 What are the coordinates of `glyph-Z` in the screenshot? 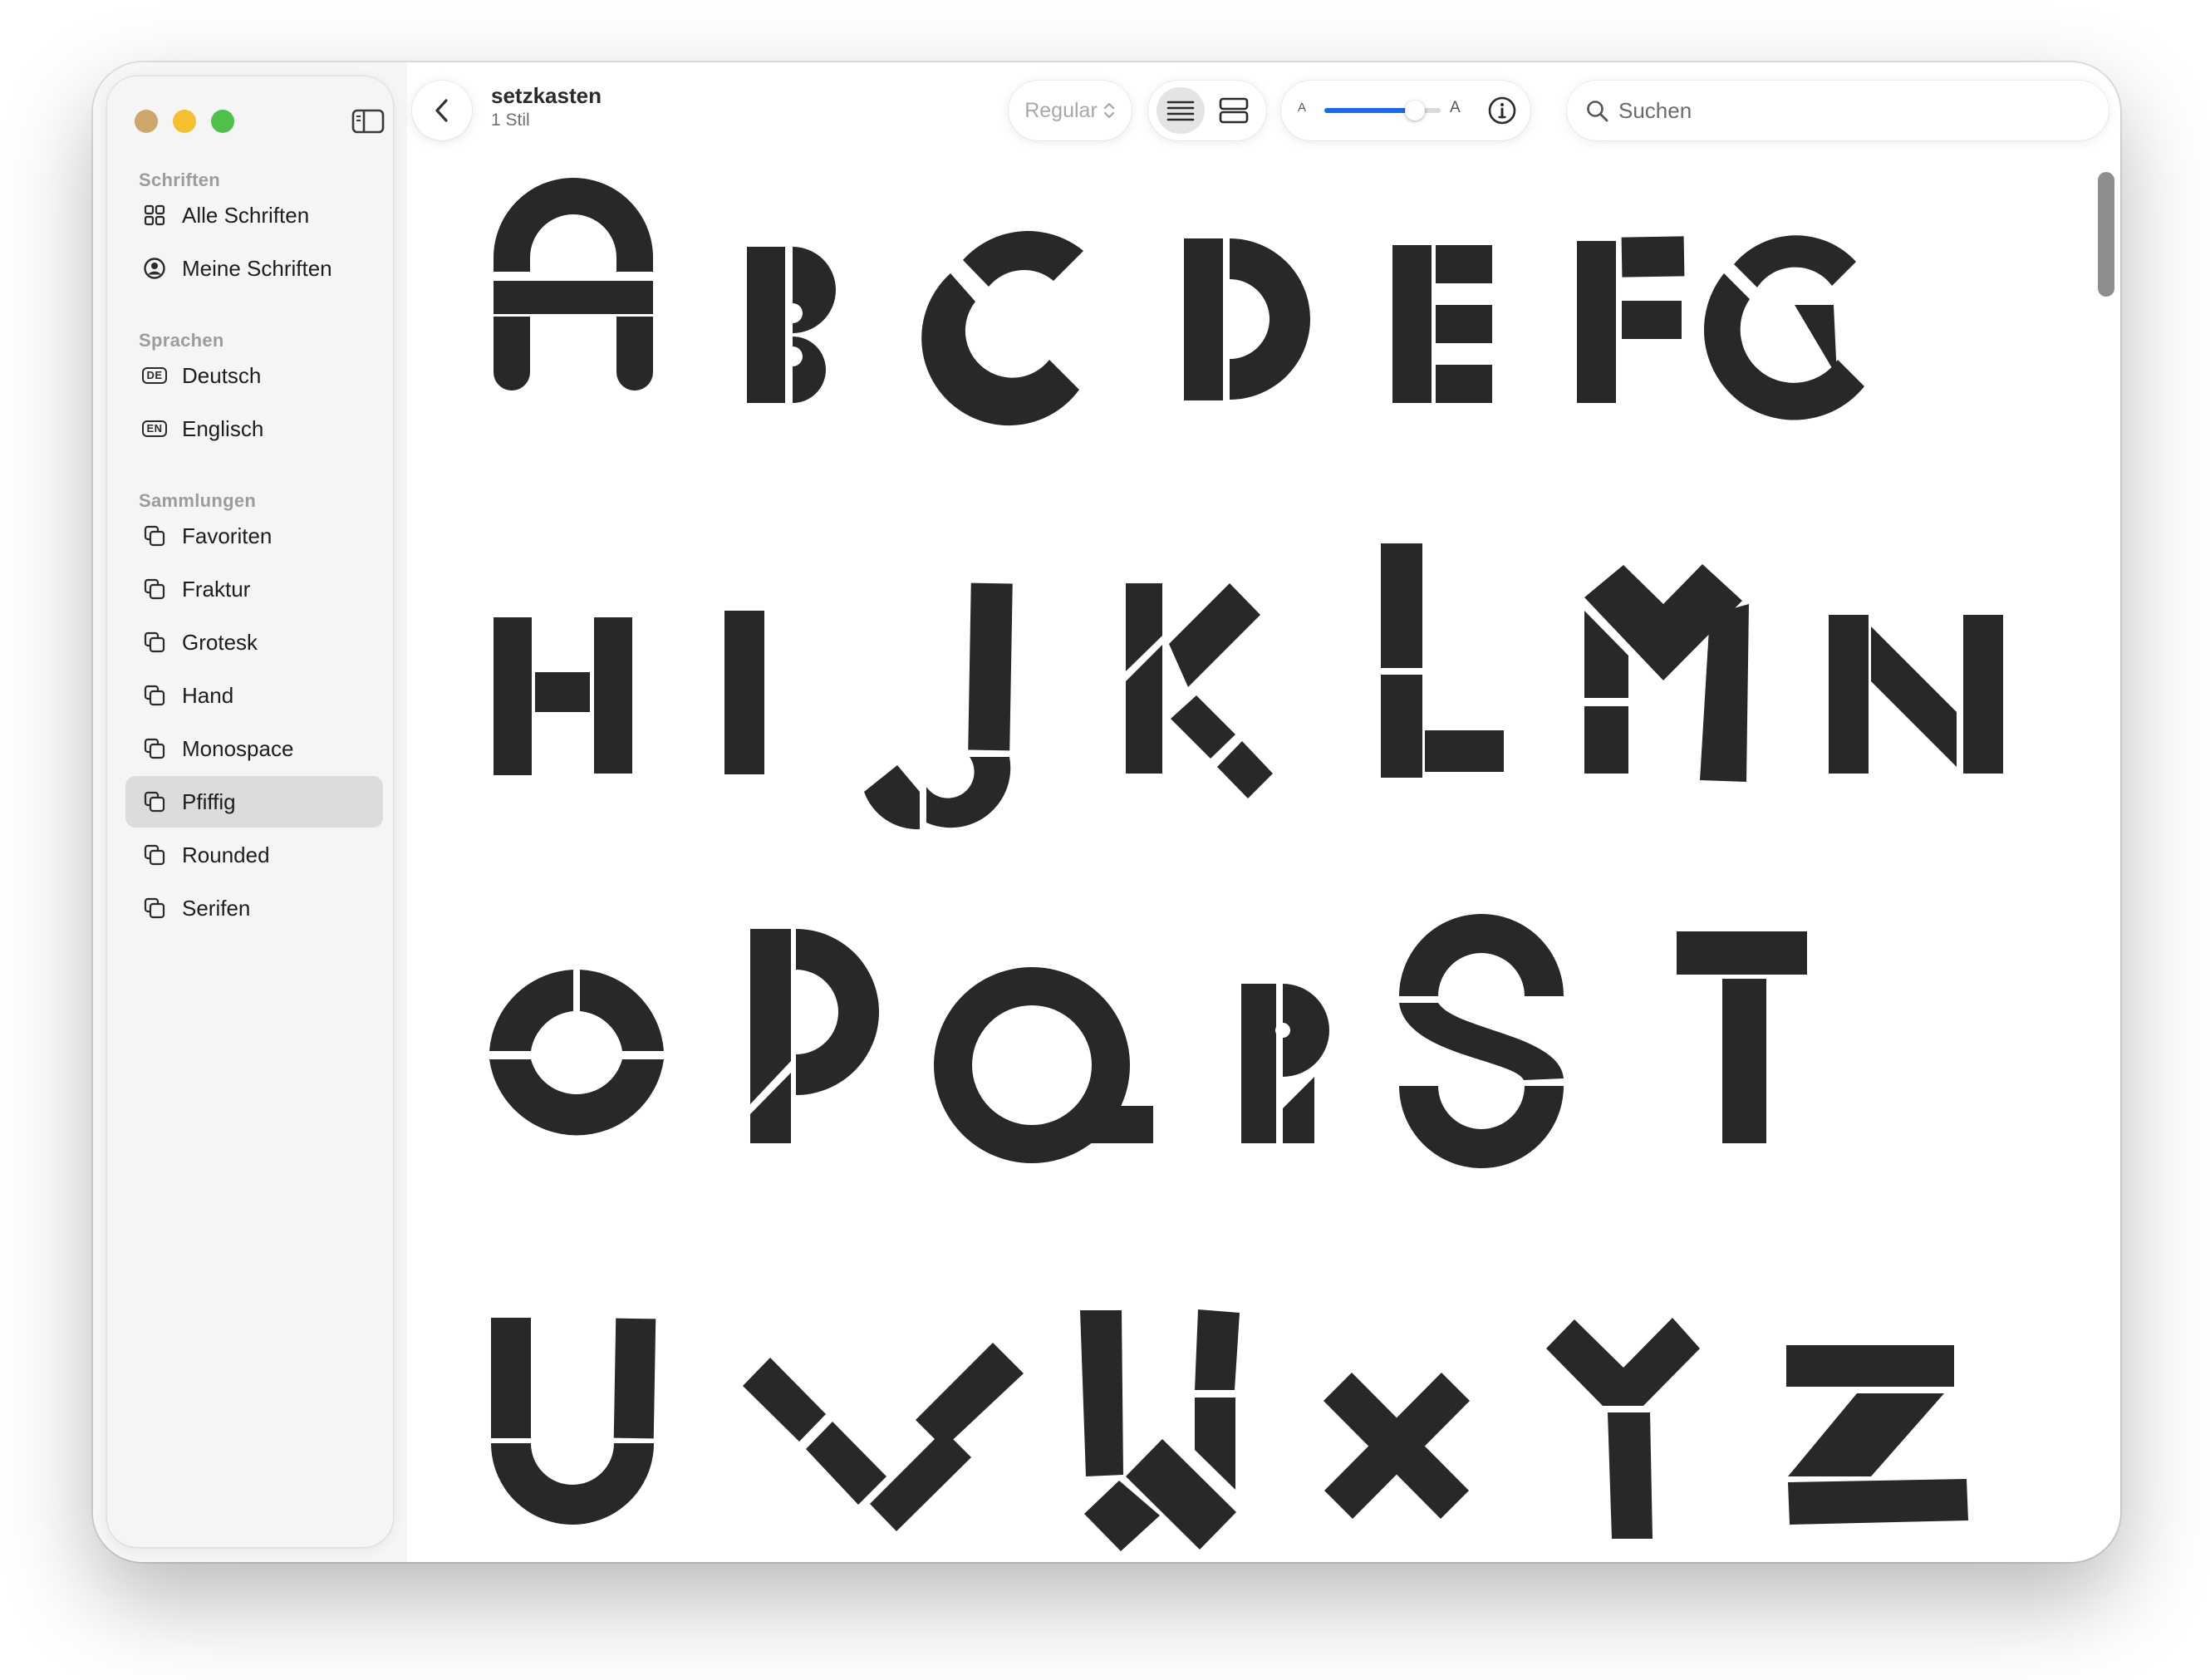 It's located at (1877, 1435).